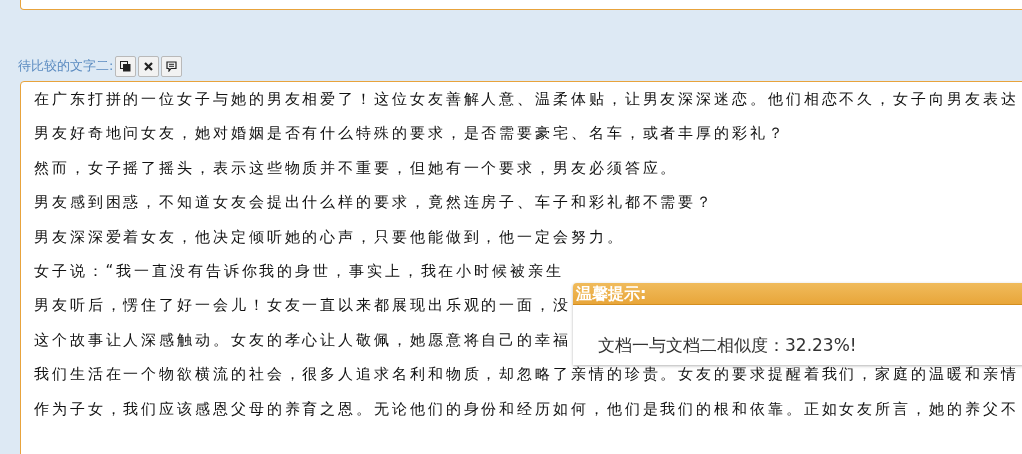 The image size is (1022, 454). I want to click on close-icon, so click(149, 66).